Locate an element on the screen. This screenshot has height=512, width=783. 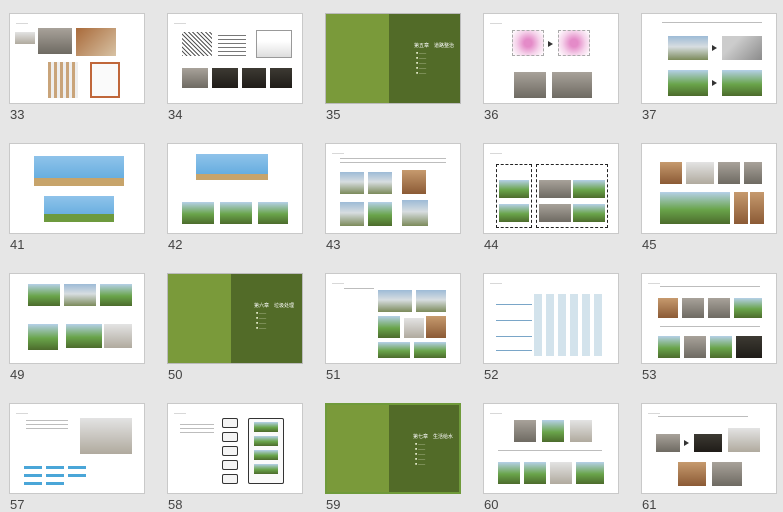
slide-number: 57 is located at coordinates (17, 504).